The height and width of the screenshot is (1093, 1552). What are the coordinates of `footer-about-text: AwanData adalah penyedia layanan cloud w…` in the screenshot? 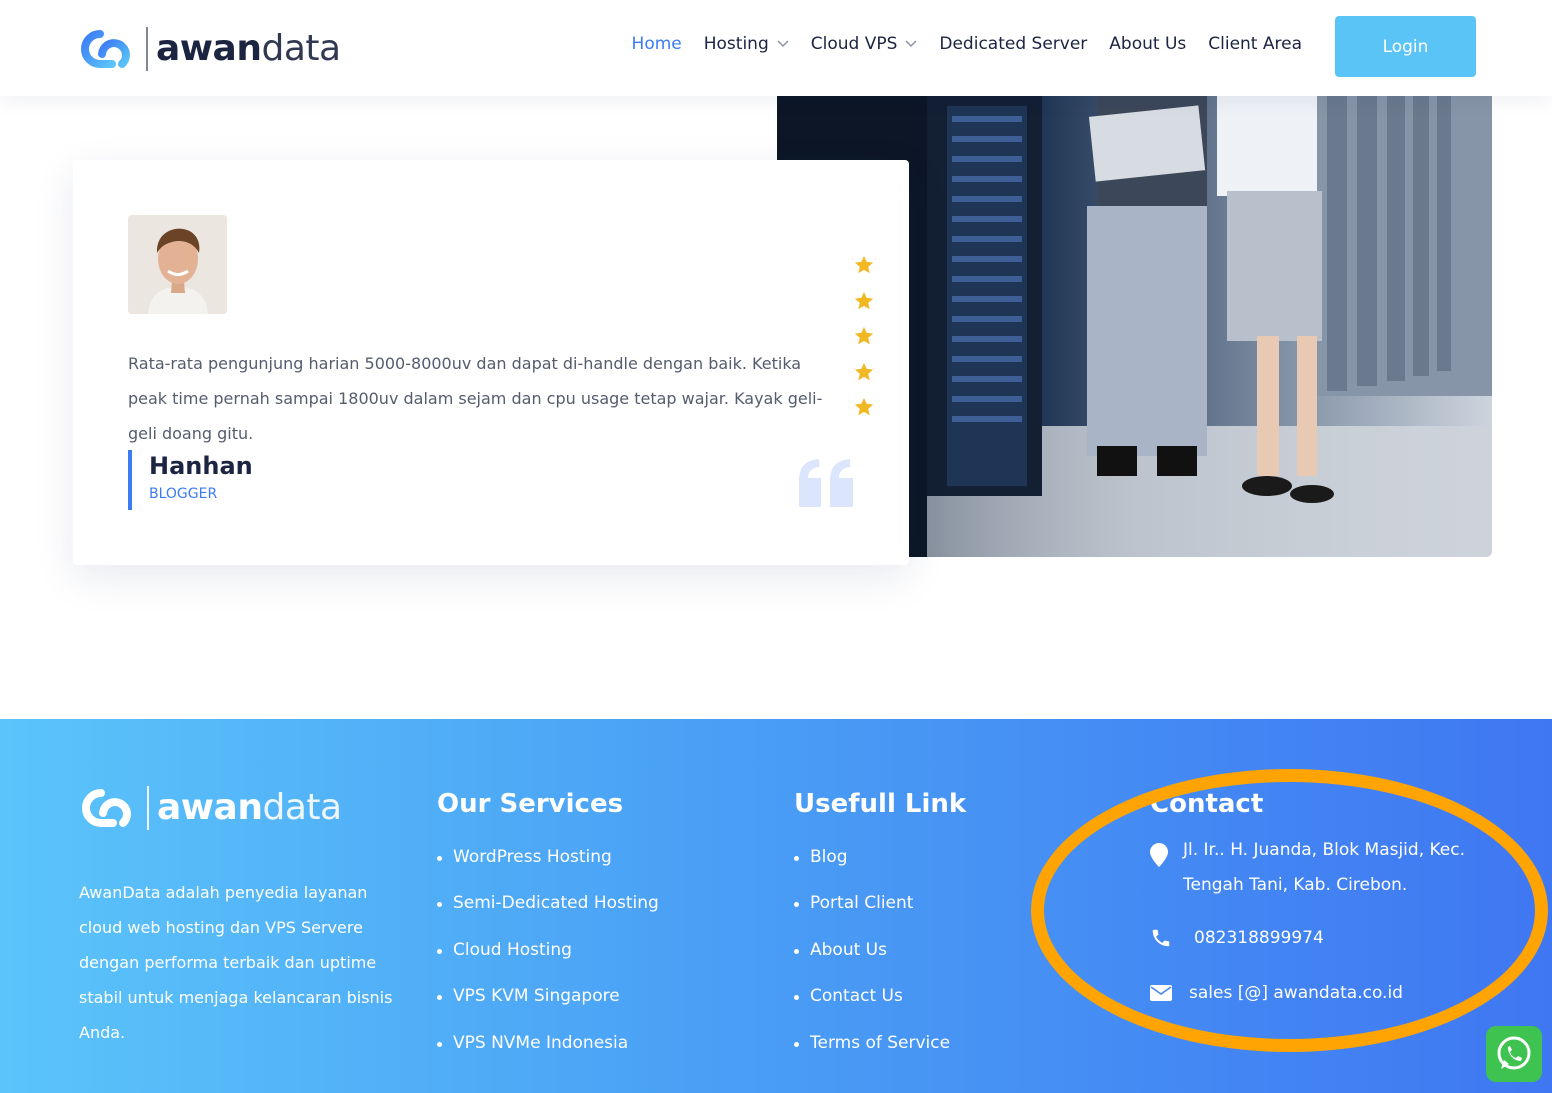 It's located at (236, 962).